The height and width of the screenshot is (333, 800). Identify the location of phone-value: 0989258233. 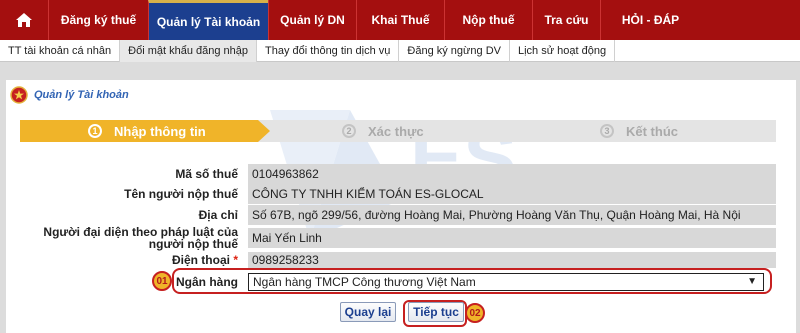
(512, 260).